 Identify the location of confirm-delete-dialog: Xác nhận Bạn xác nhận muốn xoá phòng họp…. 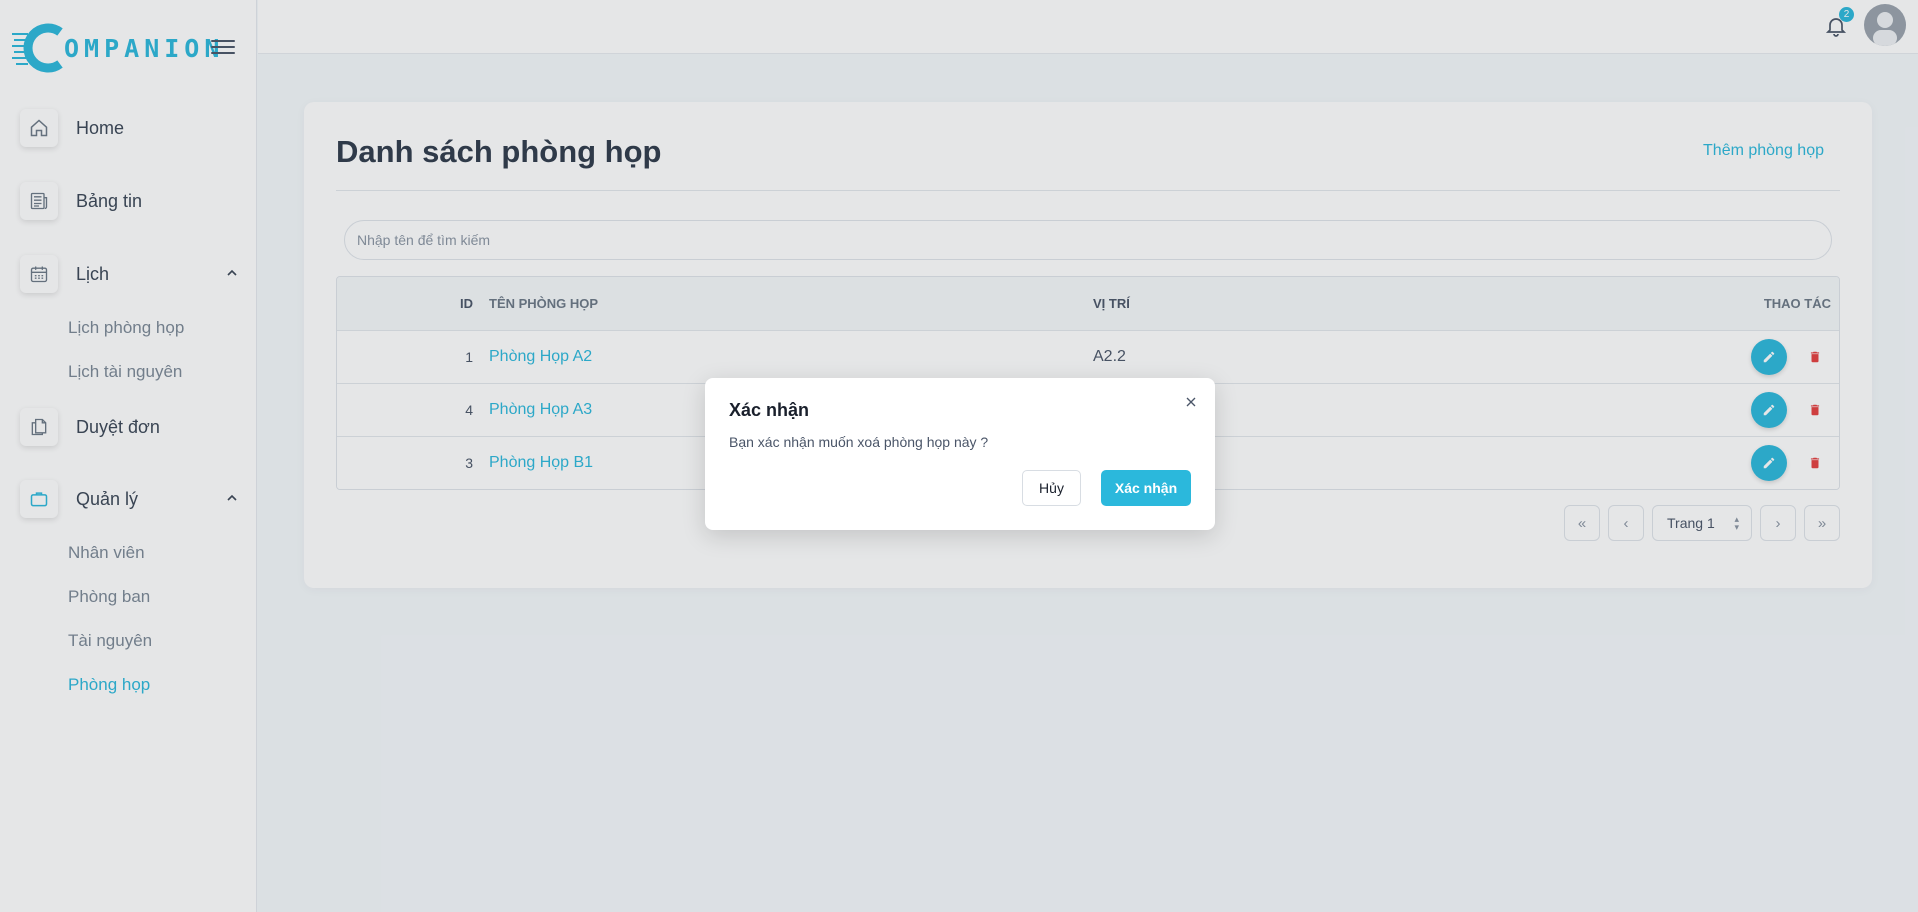
(960, 454).